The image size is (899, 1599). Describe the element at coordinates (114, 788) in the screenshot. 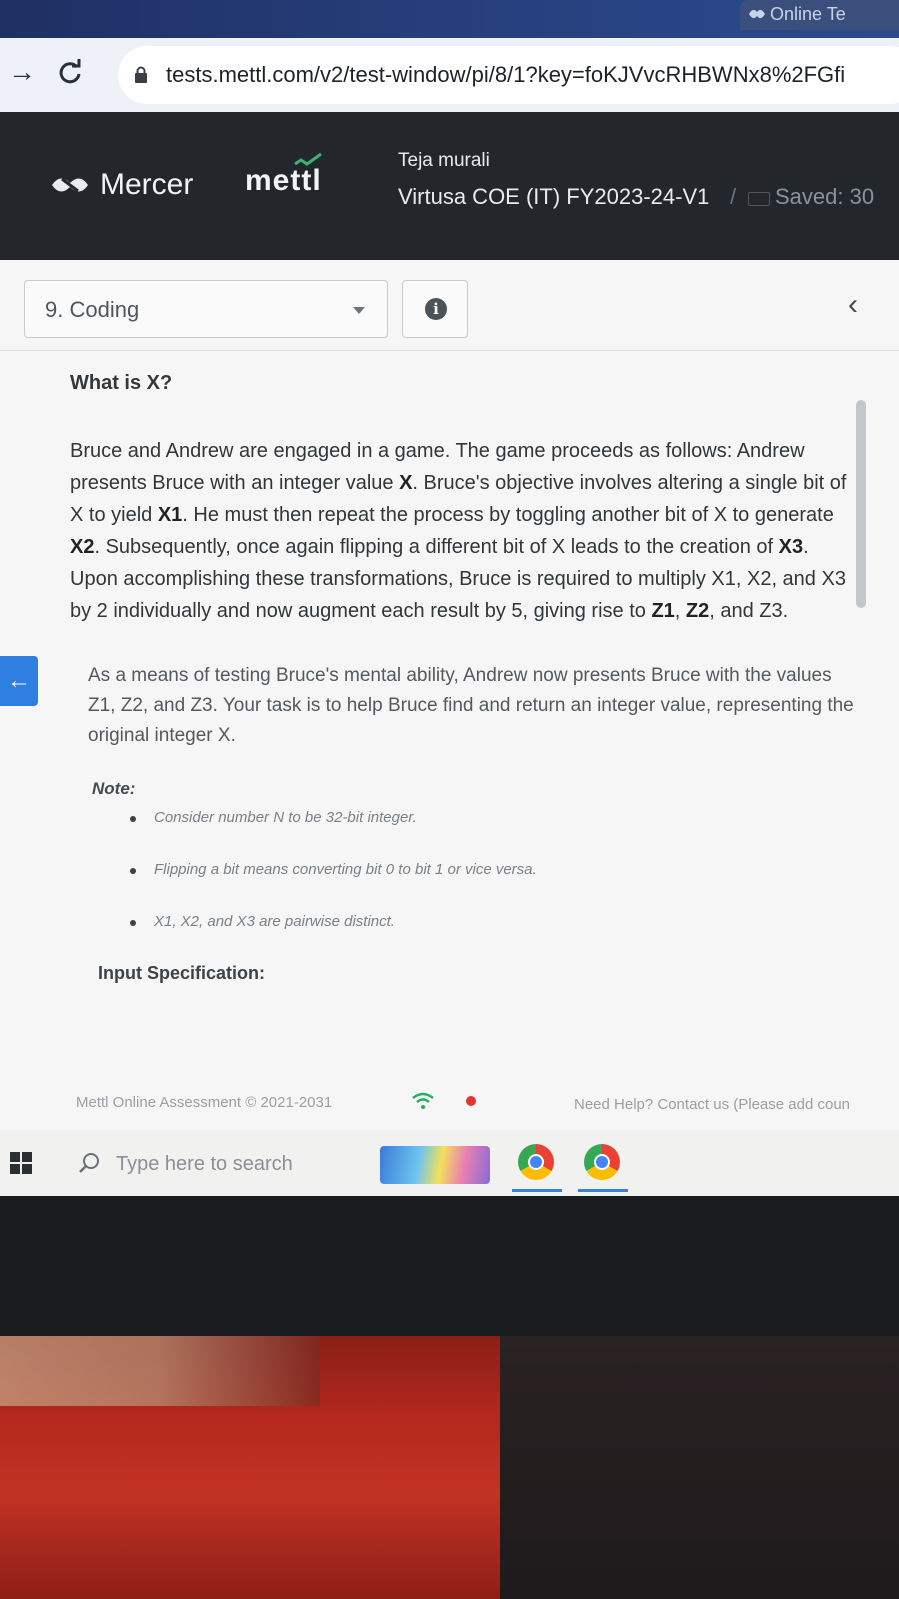

I see `note-label: Note:` at that location.